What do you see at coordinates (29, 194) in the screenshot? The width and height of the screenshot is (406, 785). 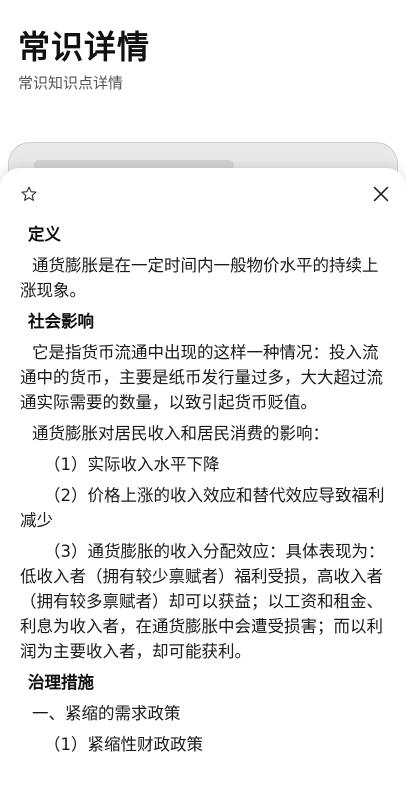 I see `star-outline-icon` at bounding box center [29, 194].